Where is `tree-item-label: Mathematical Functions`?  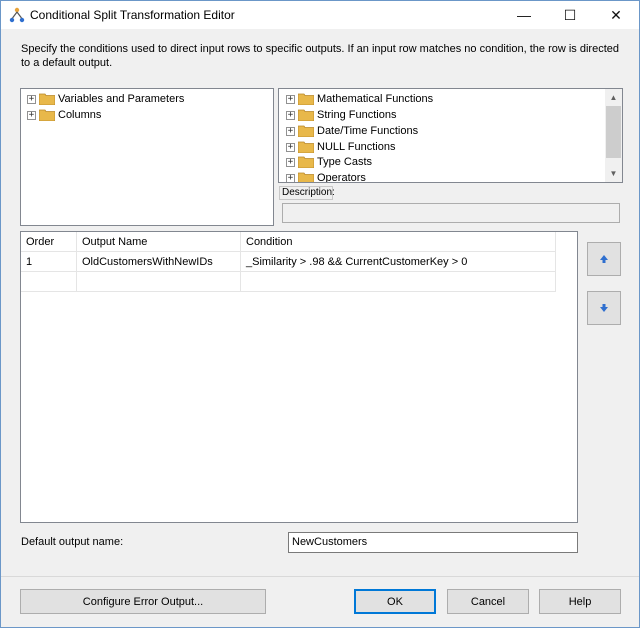 tree-item-label: Mathematical Functions is located at coordinates (375, 99).